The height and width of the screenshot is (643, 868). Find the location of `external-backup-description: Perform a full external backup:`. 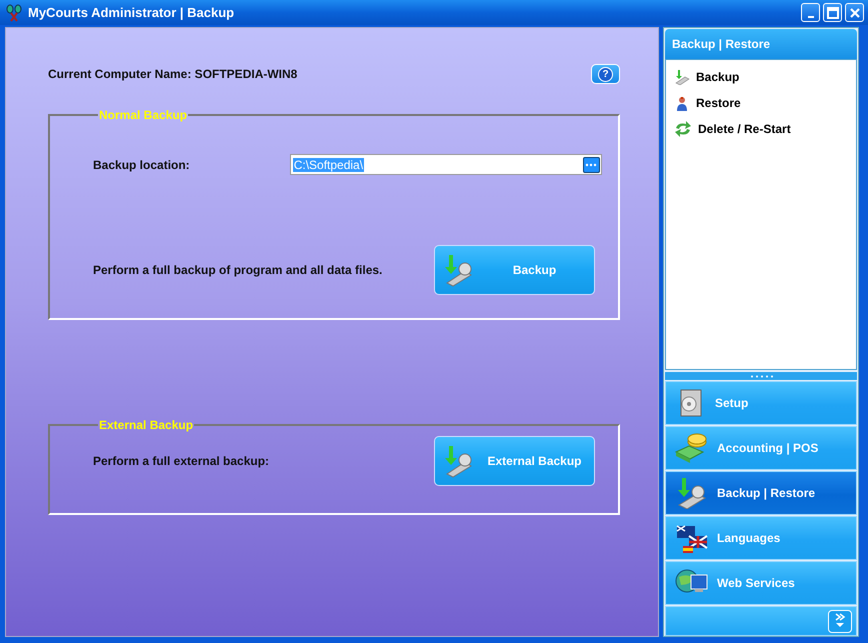

external-backup-description: Perform a full external backup: is located at coordinates (181, 461).